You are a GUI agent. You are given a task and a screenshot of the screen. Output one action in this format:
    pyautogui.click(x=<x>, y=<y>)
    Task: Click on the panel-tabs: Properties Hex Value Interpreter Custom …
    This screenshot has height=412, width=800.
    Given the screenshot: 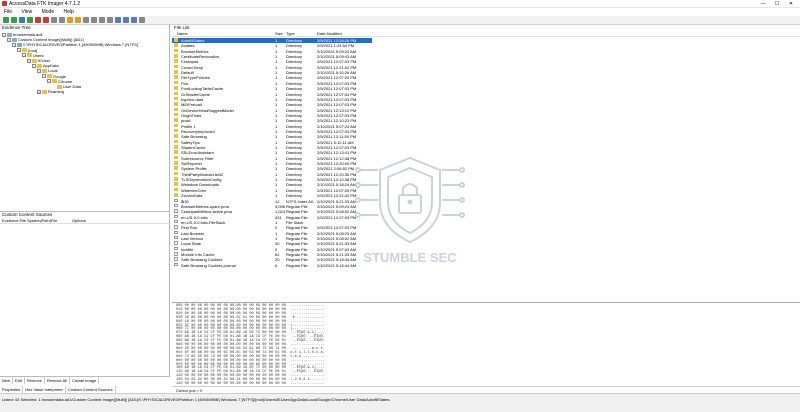 What is the action you would take?
    pyautogui.click(x=85, y=389)
    